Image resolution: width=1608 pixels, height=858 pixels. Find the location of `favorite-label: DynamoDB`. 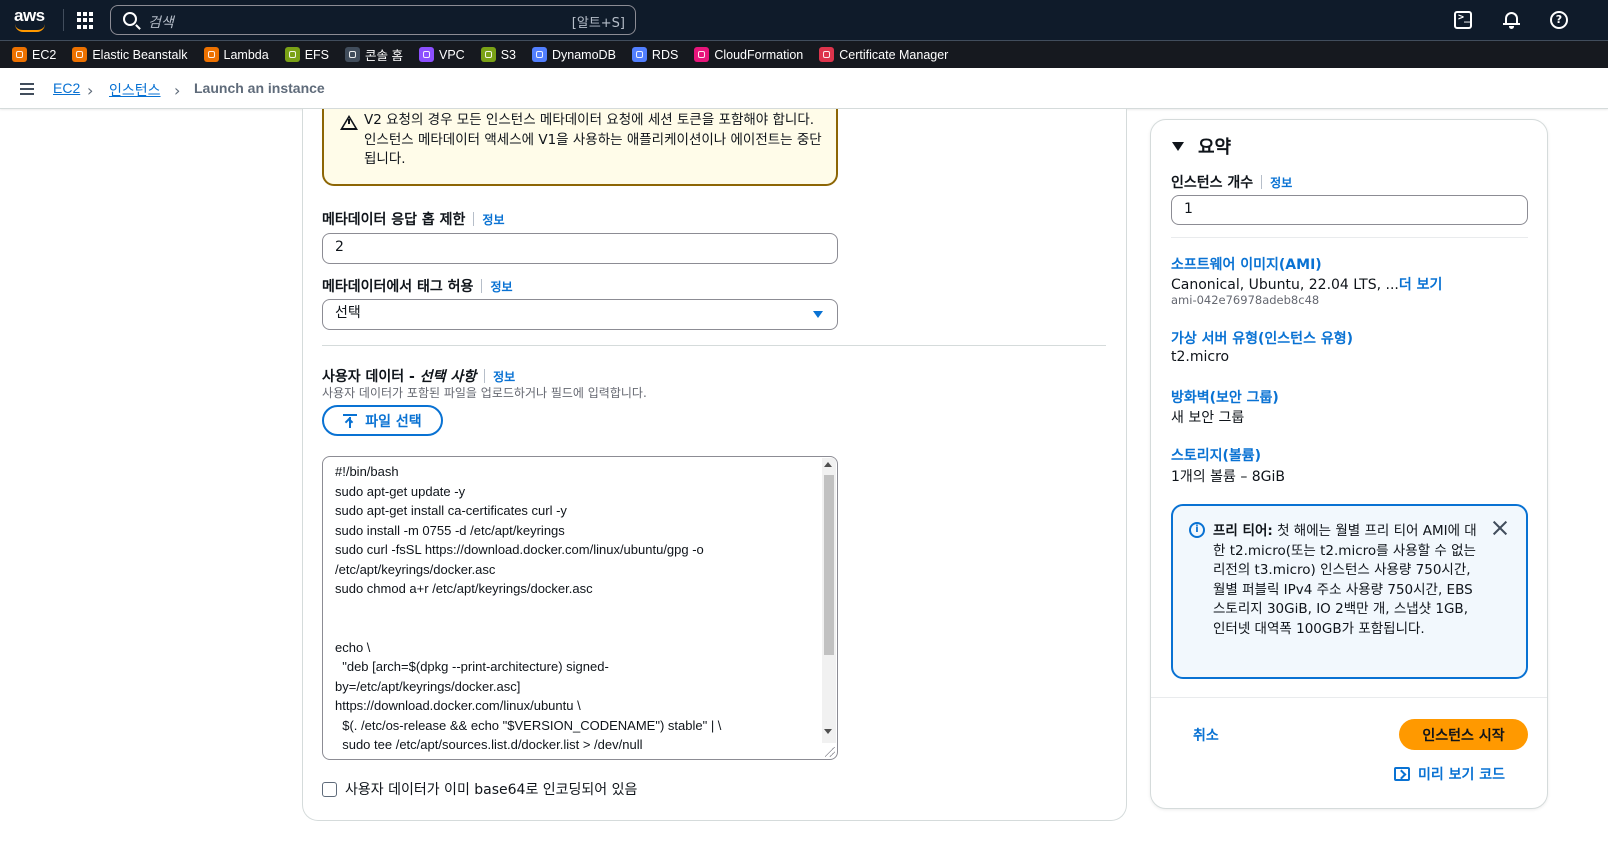

favorite-label: DynamoDB is located at coordinates (584, 54).